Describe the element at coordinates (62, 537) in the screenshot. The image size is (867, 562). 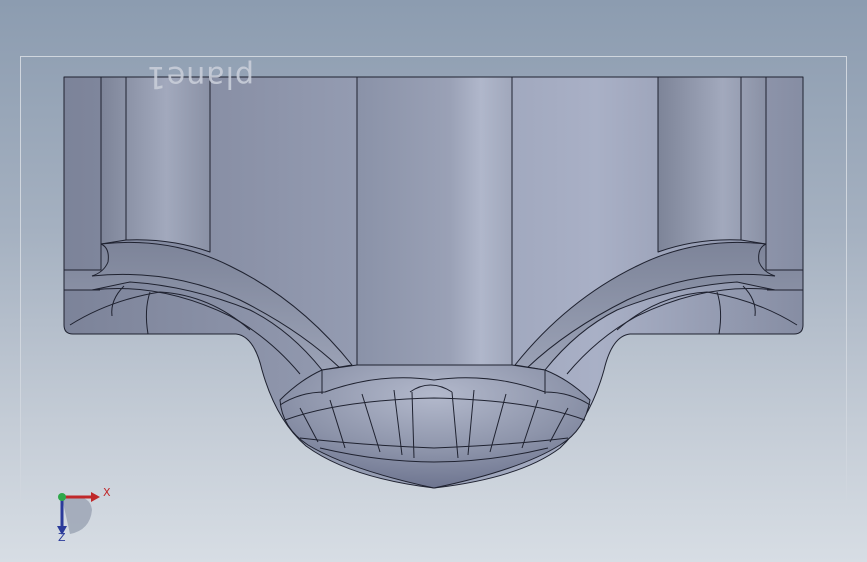
I see `z-axis-label: Z` at that location.